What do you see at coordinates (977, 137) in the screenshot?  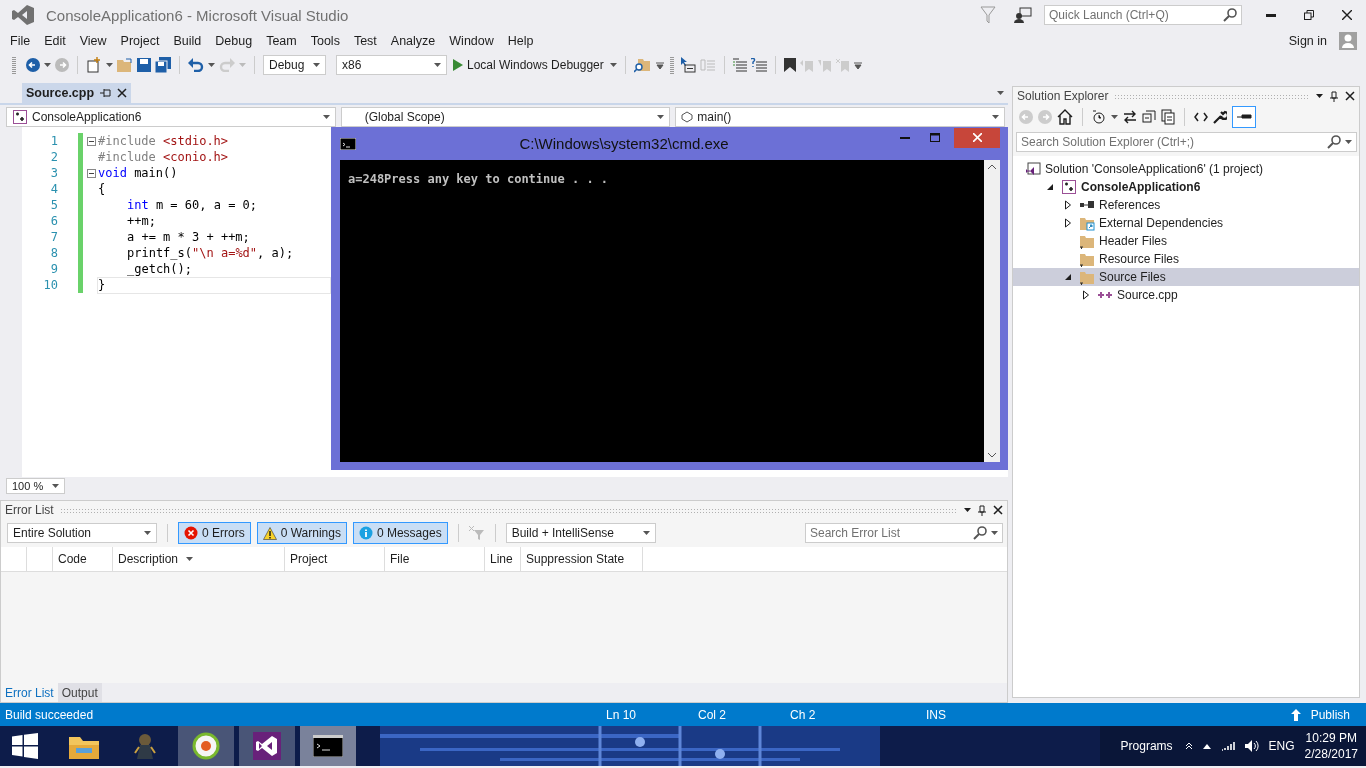 I see `close-button` at bounding box center [977, 137].